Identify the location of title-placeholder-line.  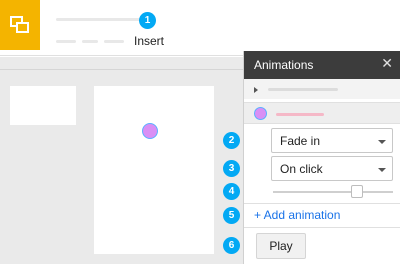
(98, 19).